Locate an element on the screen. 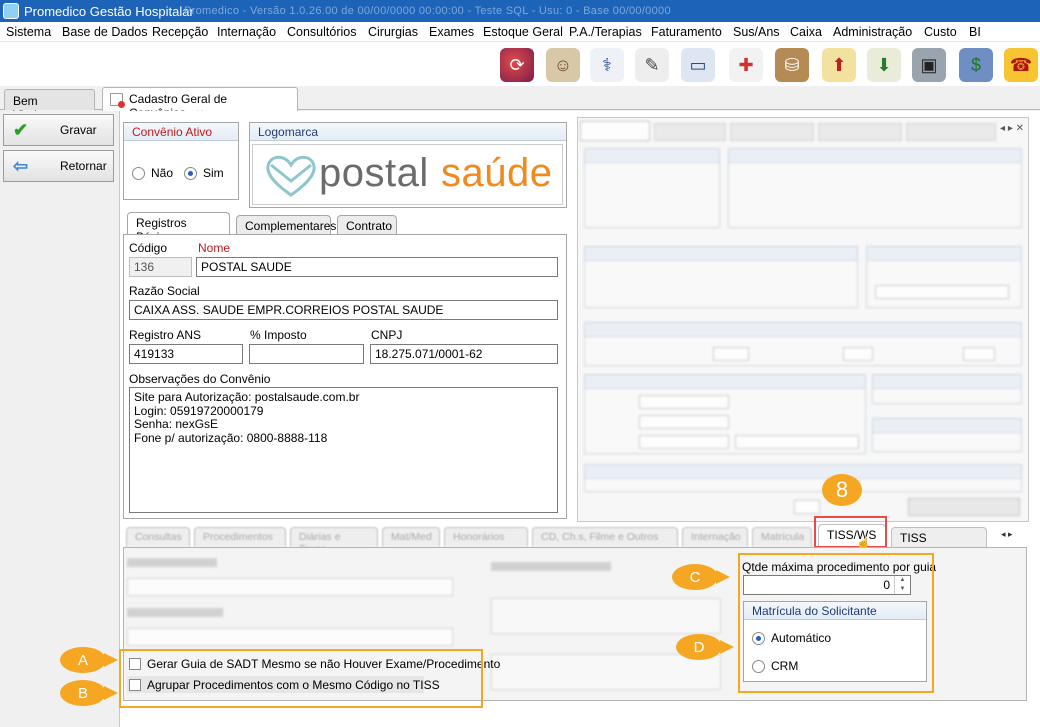 The height and width of the screenshot is (727, 1040). convenio-ativo-group: Convênio Ativo Não Sim is located at coordinates (181, 161).